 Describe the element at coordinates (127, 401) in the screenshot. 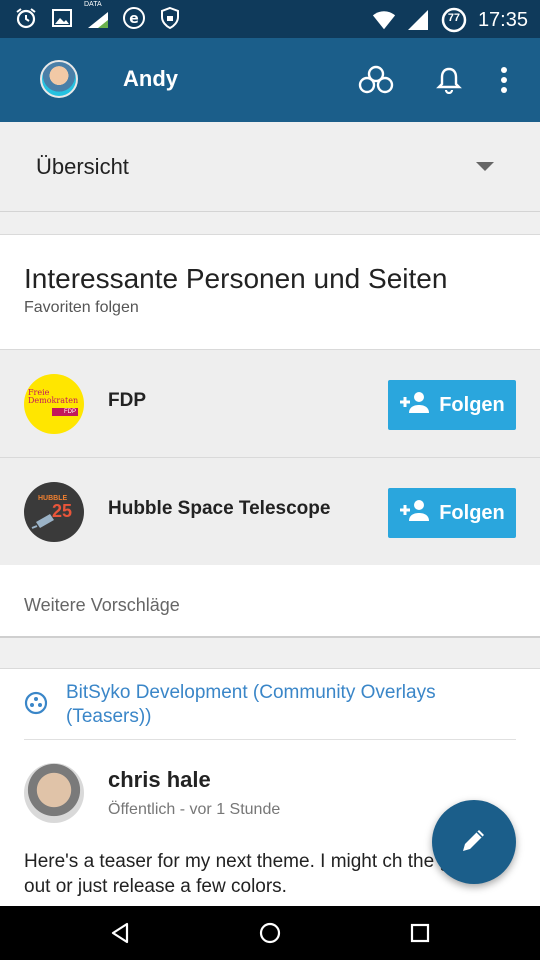

I see `suggestion-name: FDP` at that location.